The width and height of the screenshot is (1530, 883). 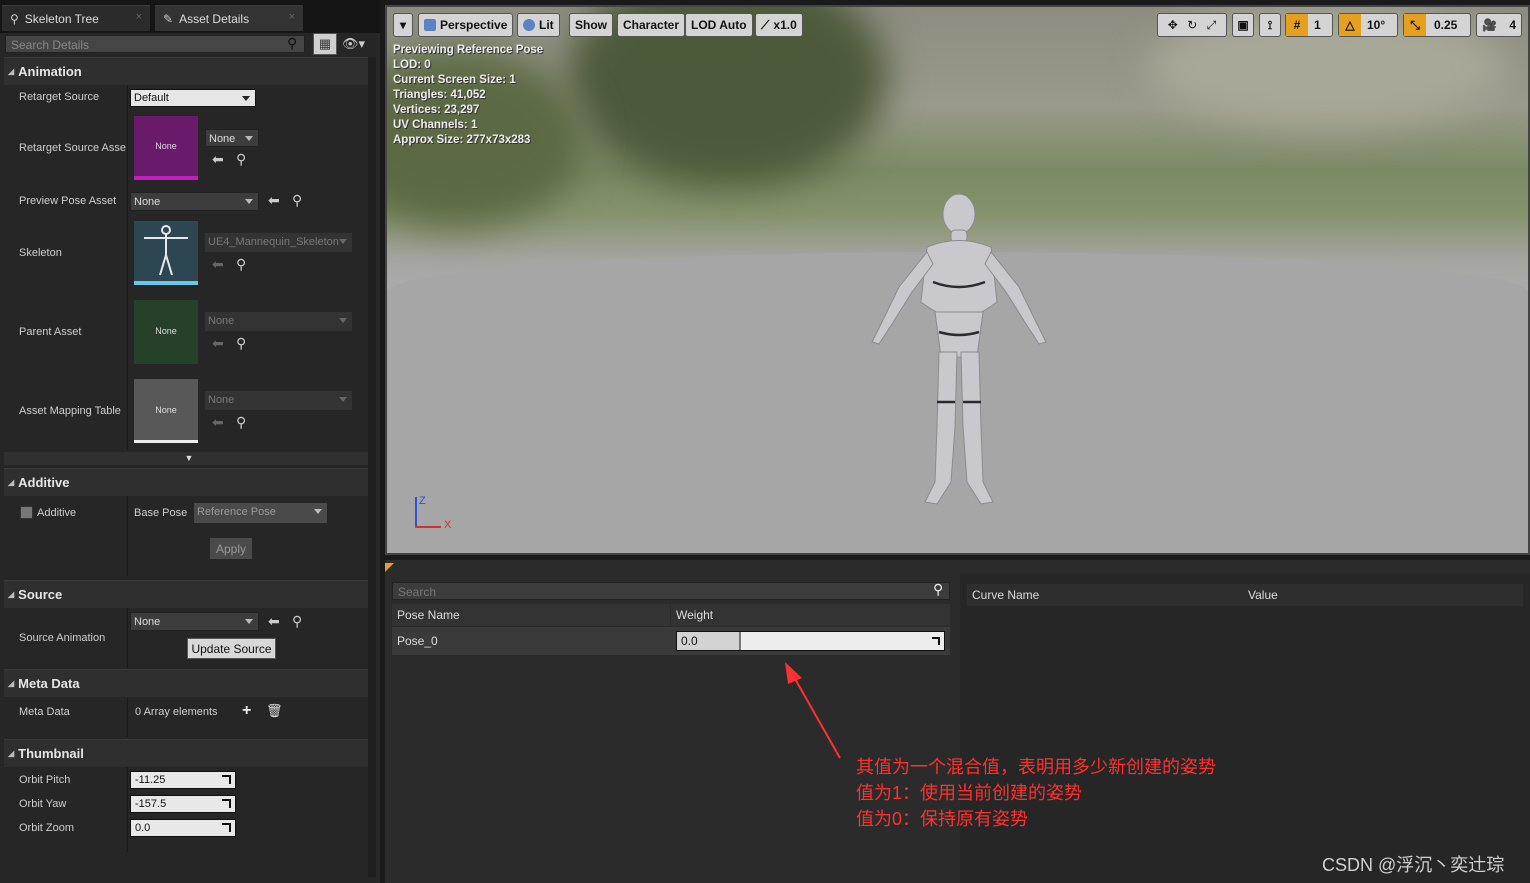 I want to click on scale-value: 0.25, so click(x=1441, y=25).